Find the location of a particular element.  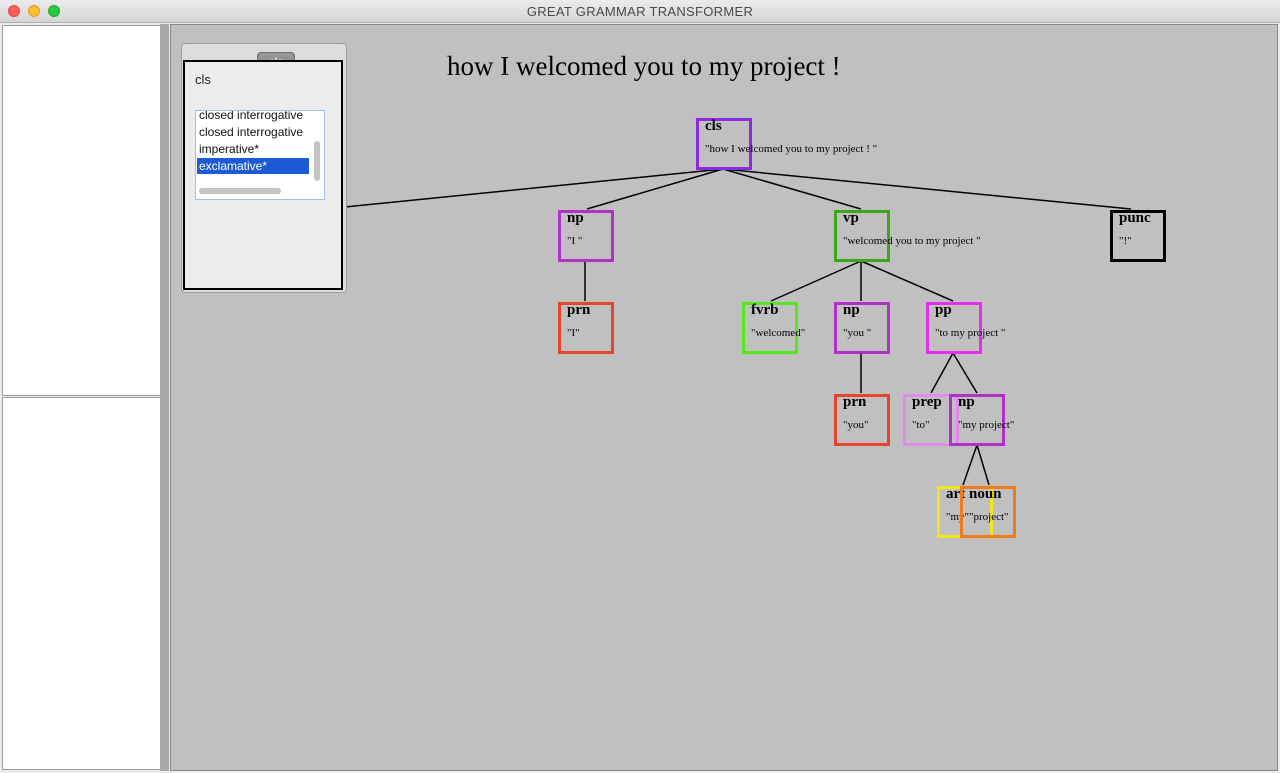

node-prn: prn "you" is located at coordinates (862, 420).